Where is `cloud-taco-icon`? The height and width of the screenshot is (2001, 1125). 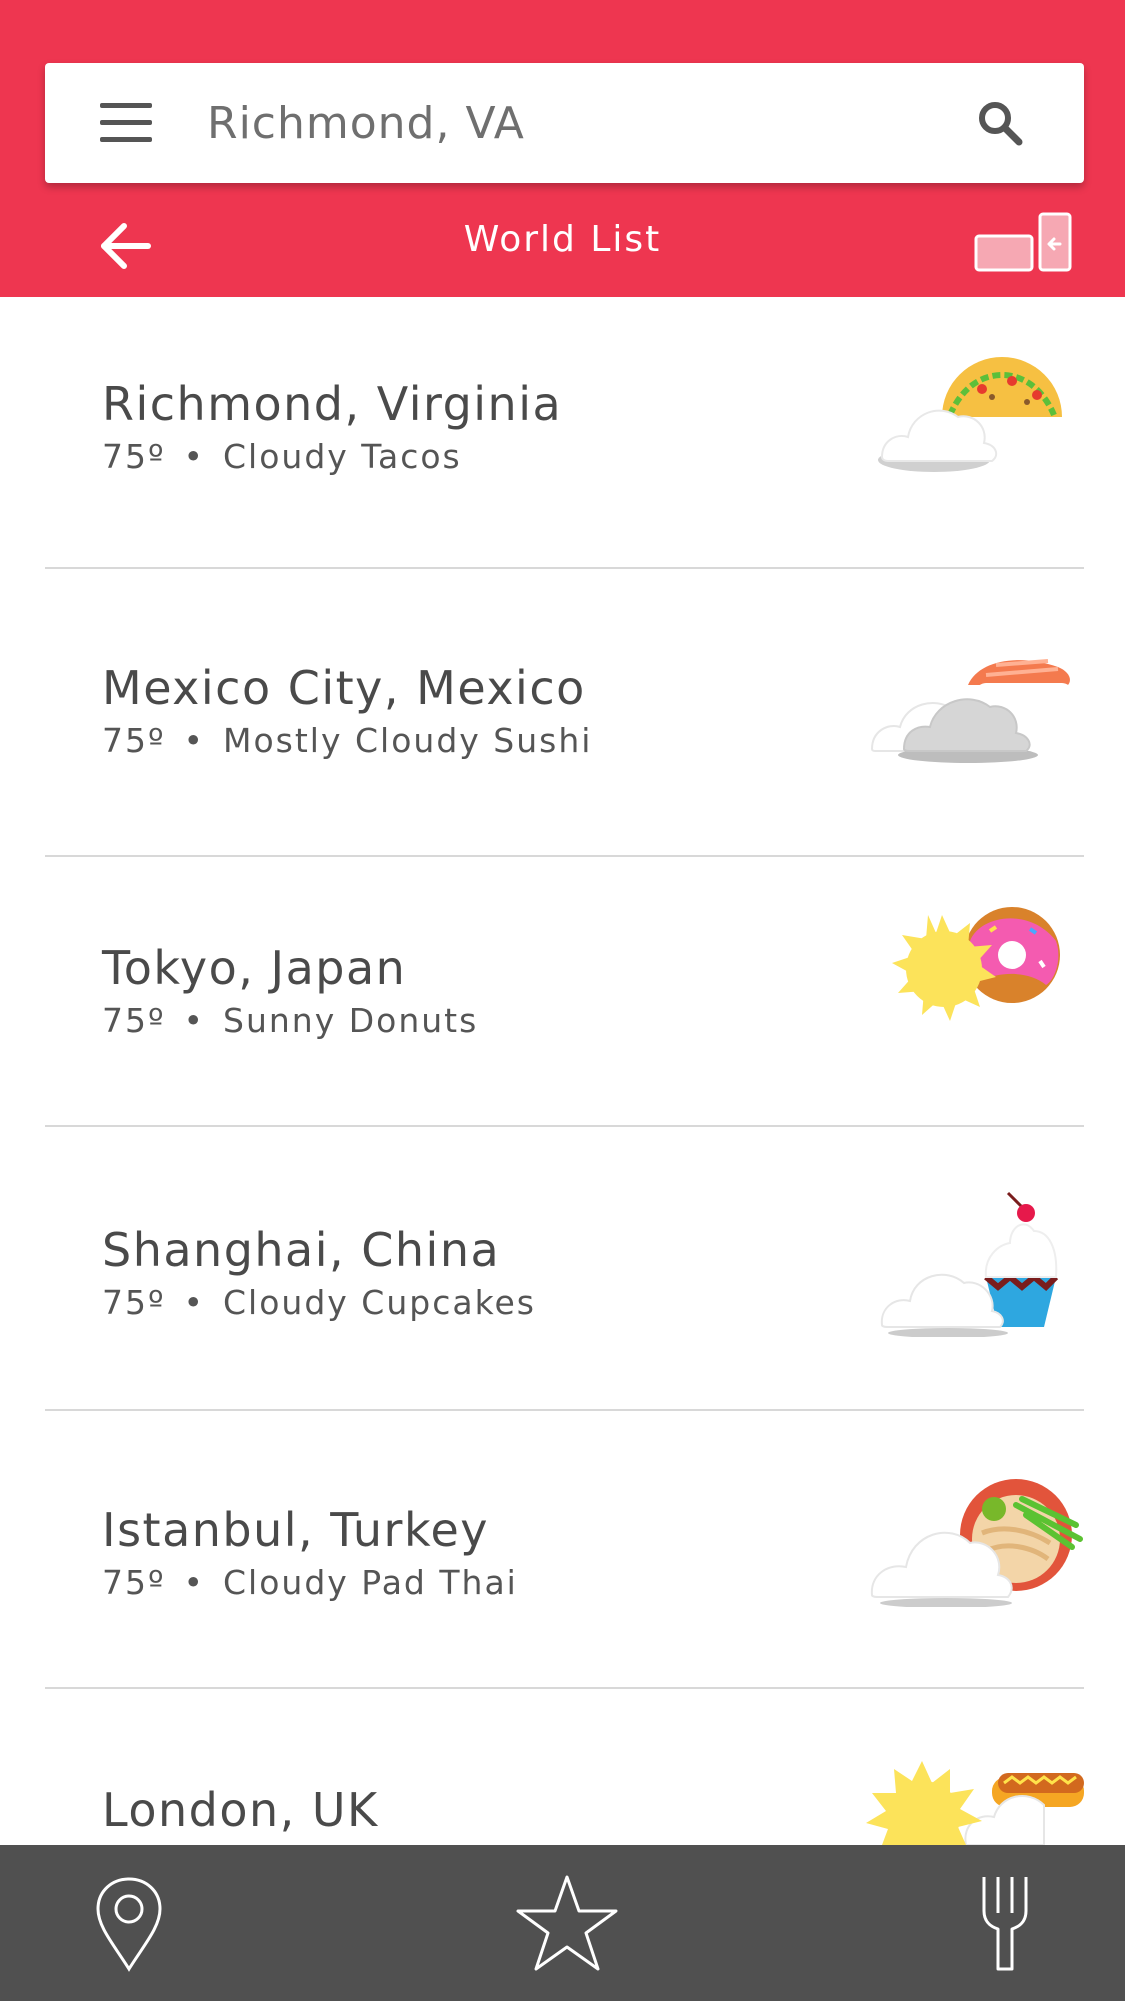
cloud-taco-icon is located at coordinates (970, 414).